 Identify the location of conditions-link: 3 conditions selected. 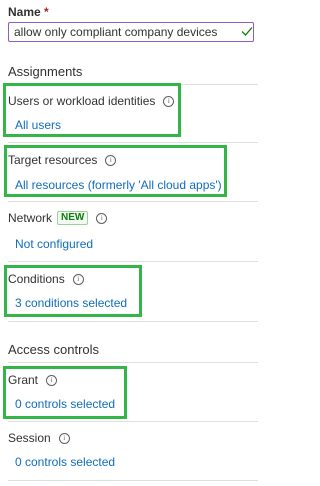
(71, 303).